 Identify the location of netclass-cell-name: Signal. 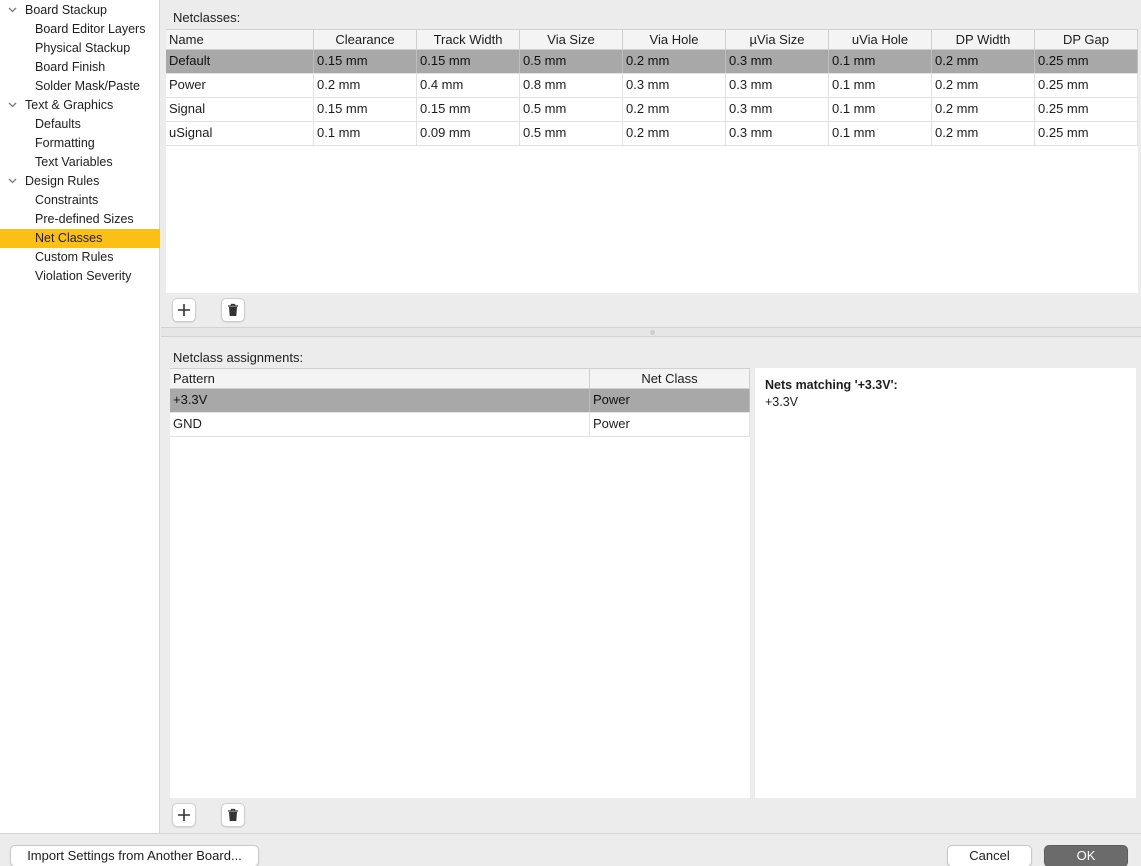
(240, 109).